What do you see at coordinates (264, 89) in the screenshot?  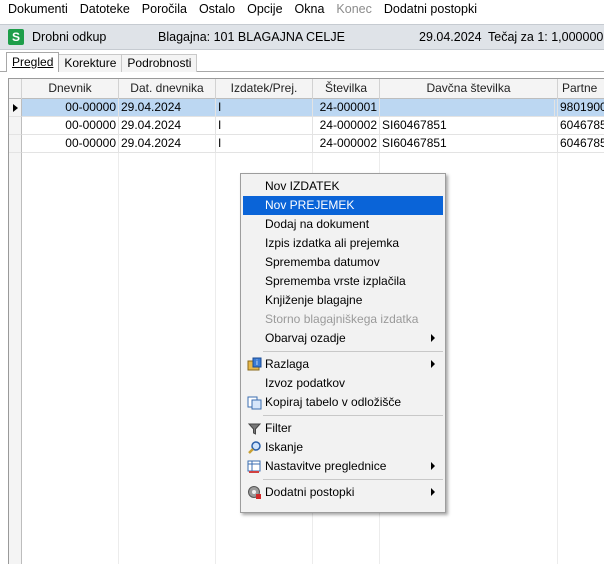 I see `column-header-izdatek: Izdatek/Prej.` at bounding box center [264, 89].